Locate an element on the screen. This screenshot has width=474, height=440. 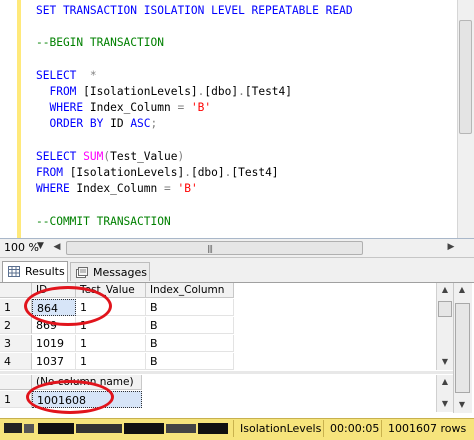
code-token: ID is located at coordinates (120, 124).